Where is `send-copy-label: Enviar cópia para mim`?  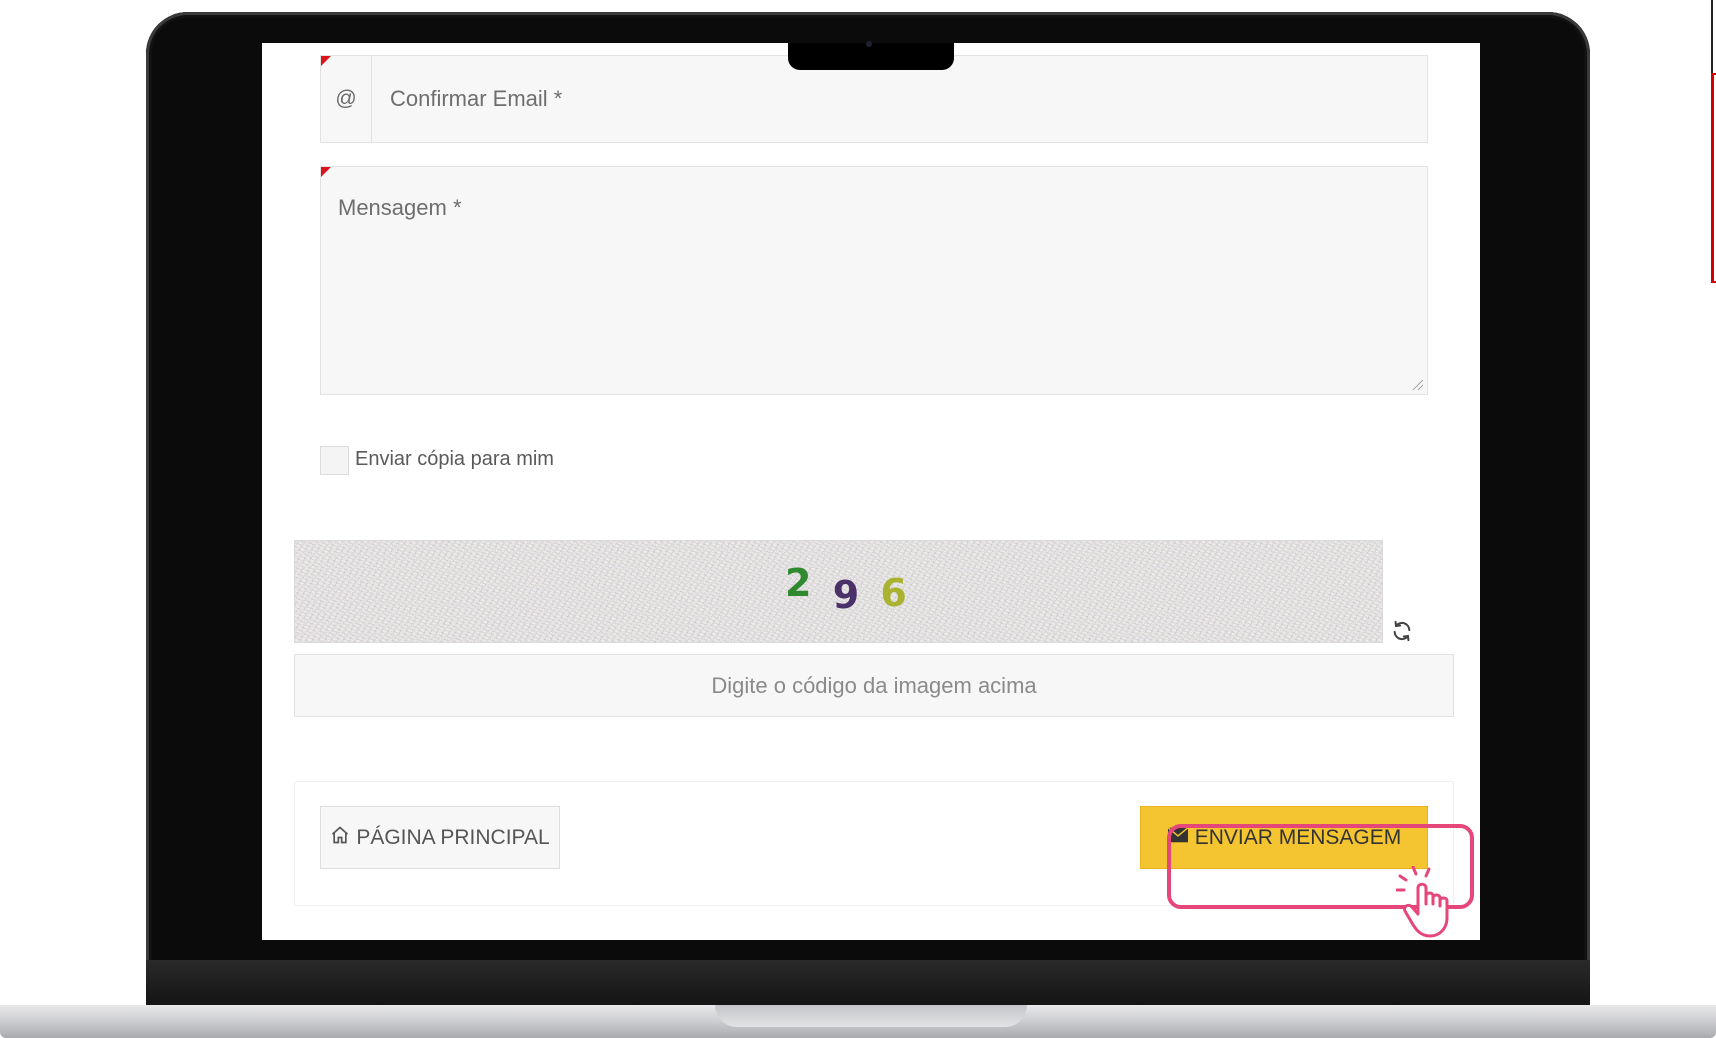
send-copy-label: Enviar cópia para mim is located at coordinates (454, 459).